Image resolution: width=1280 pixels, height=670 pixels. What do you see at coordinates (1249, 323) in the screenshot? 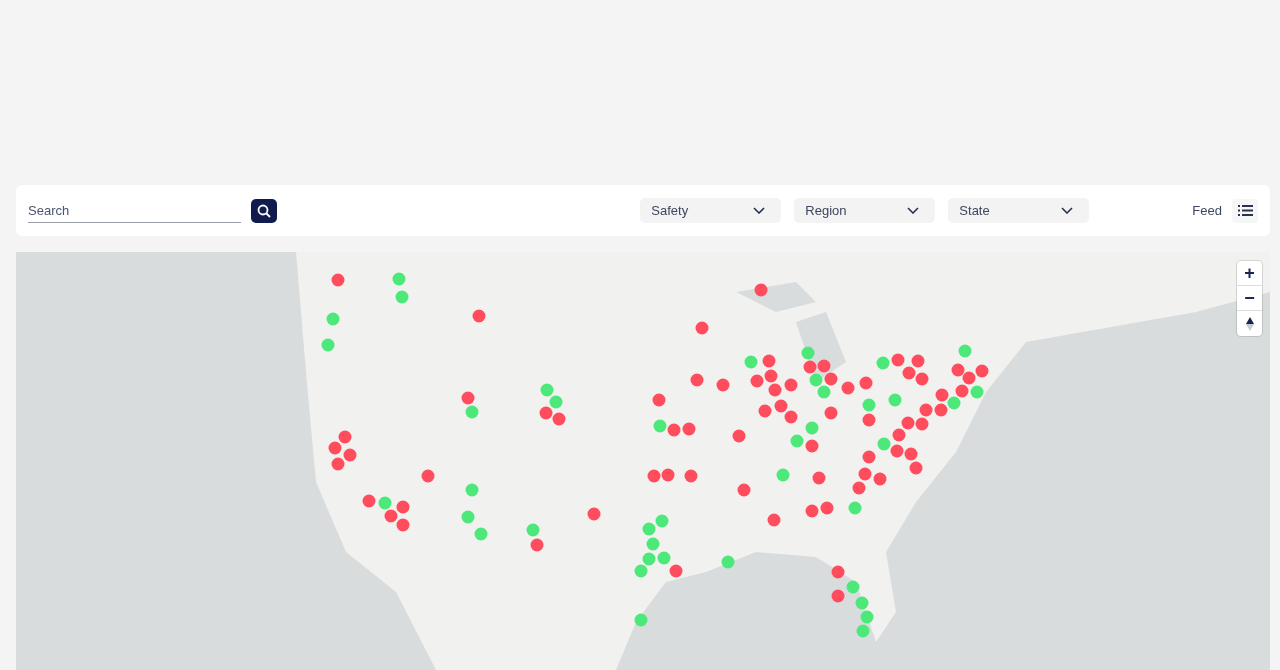
I see `compass-icon` at bounding box center [1249, 323].